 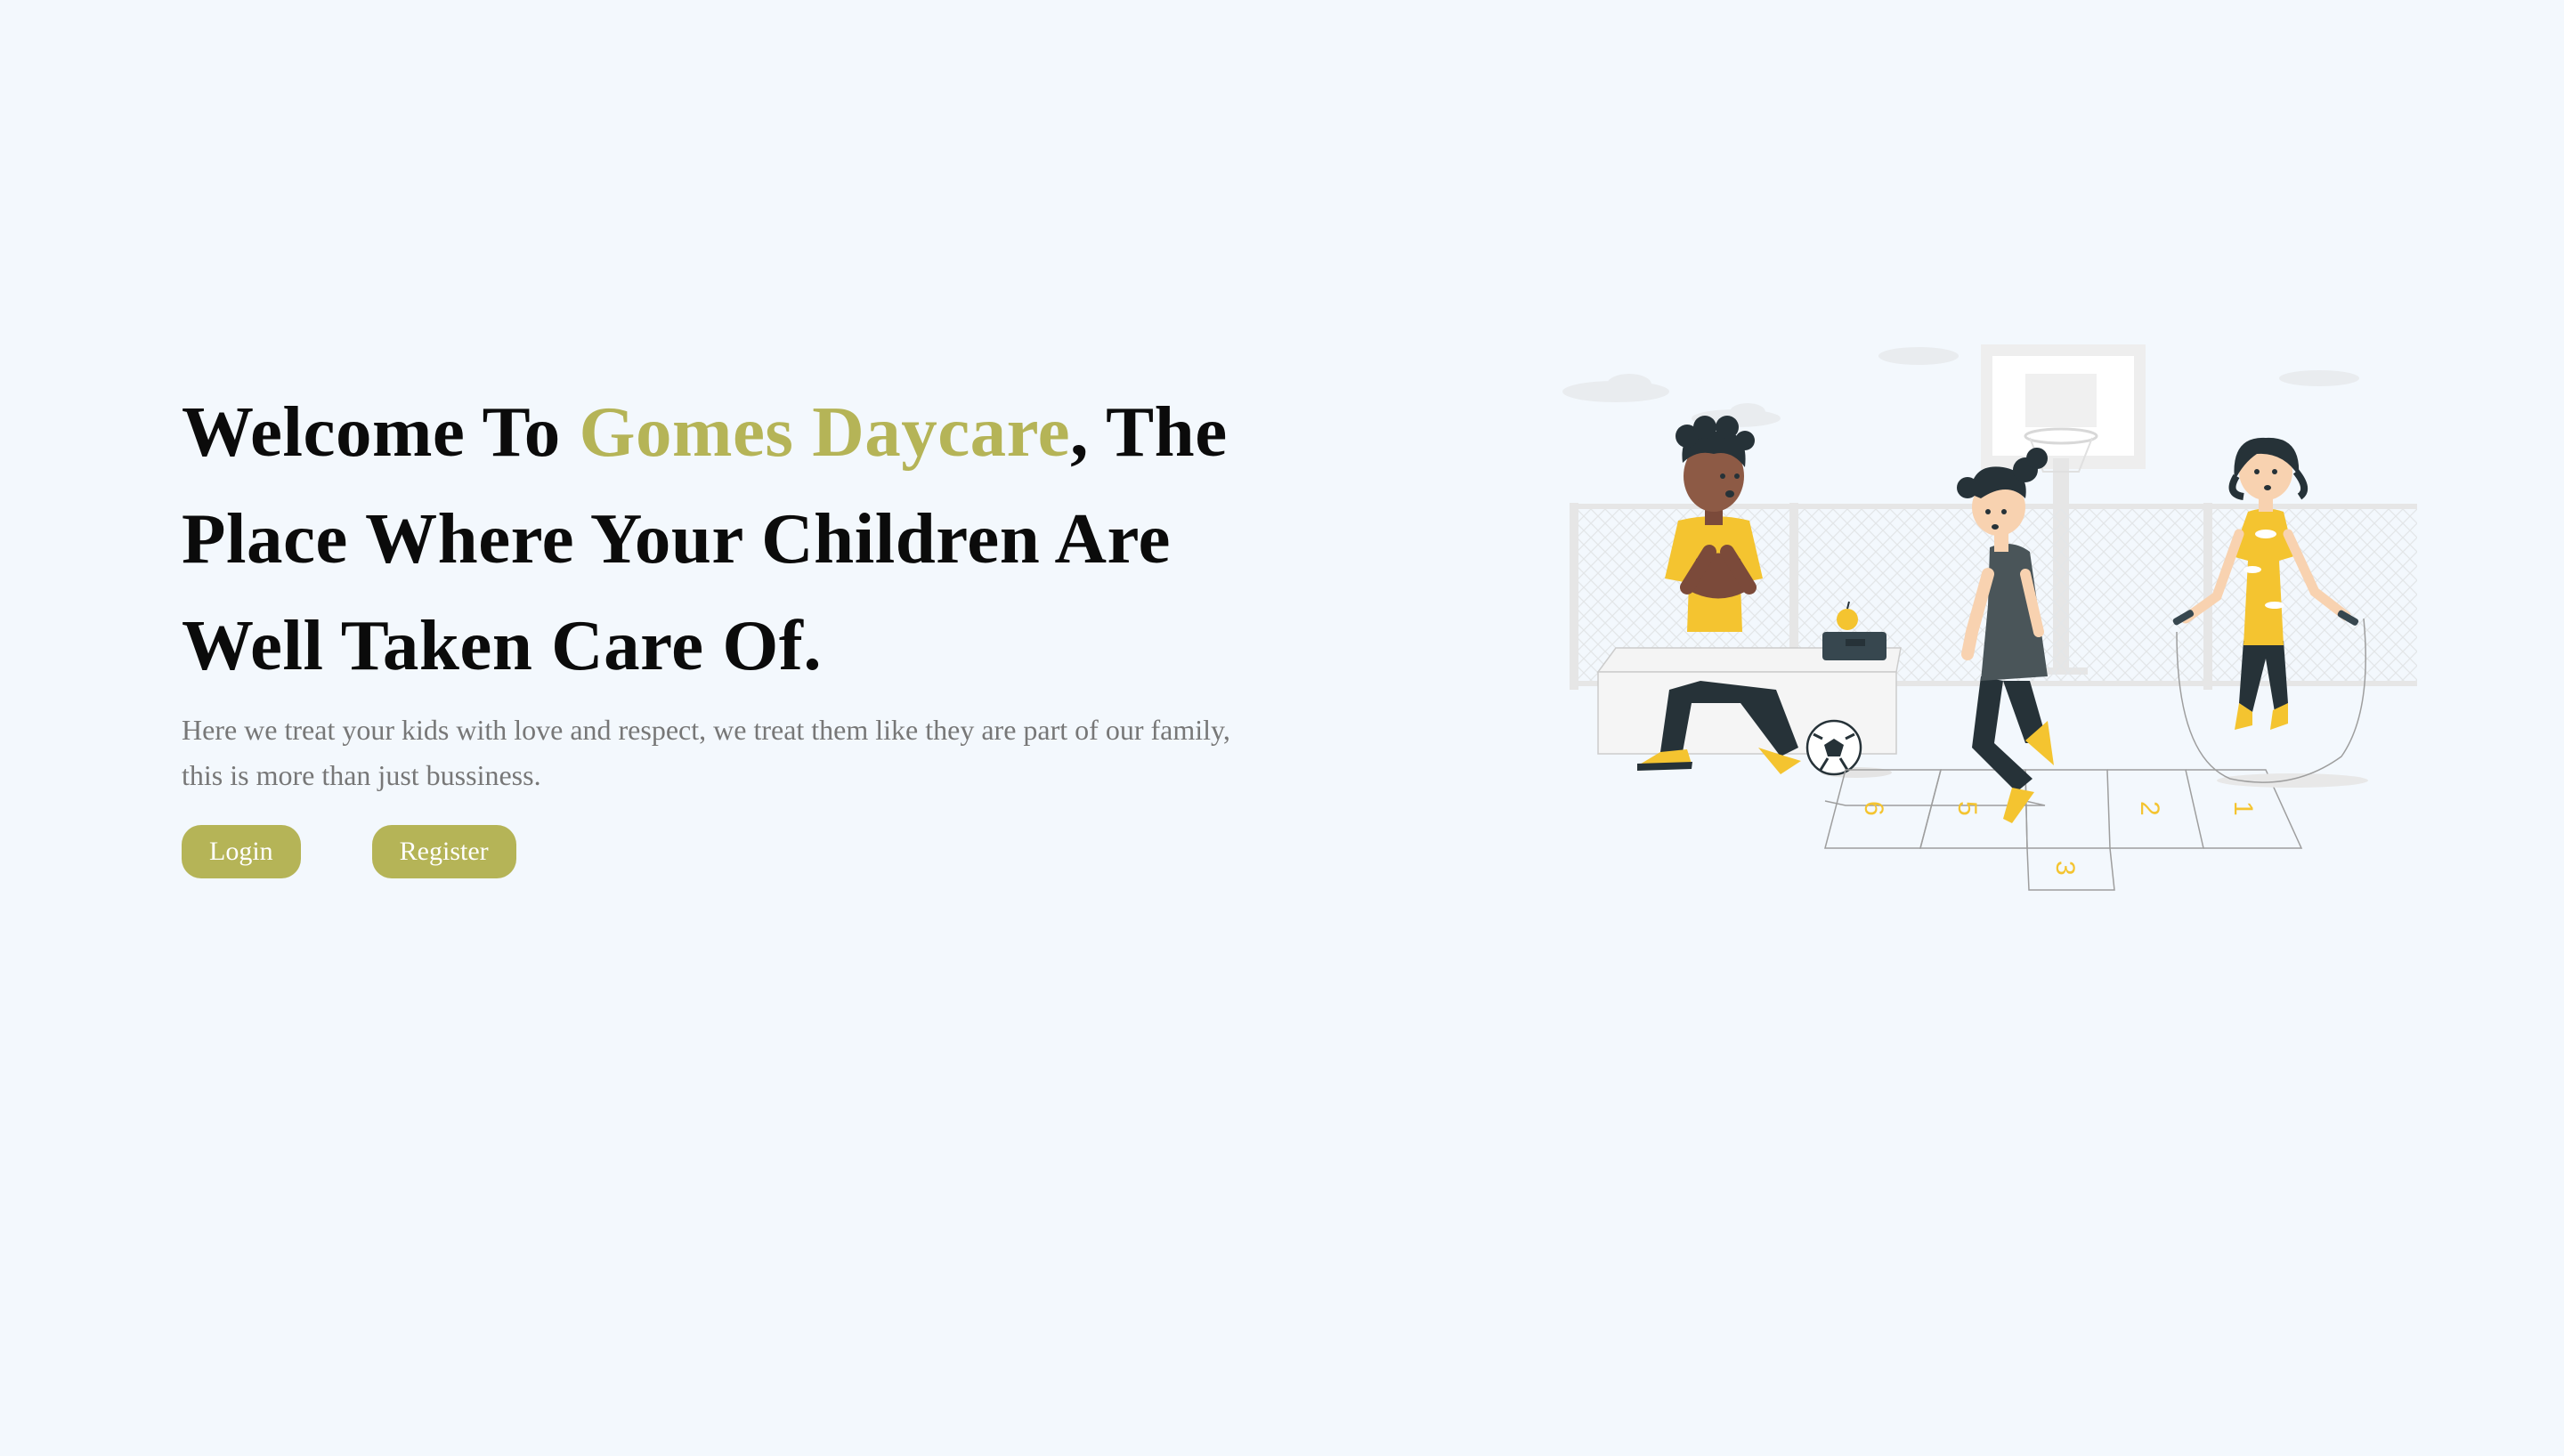 I want to click on clouds, so click(x=1960, y=387).